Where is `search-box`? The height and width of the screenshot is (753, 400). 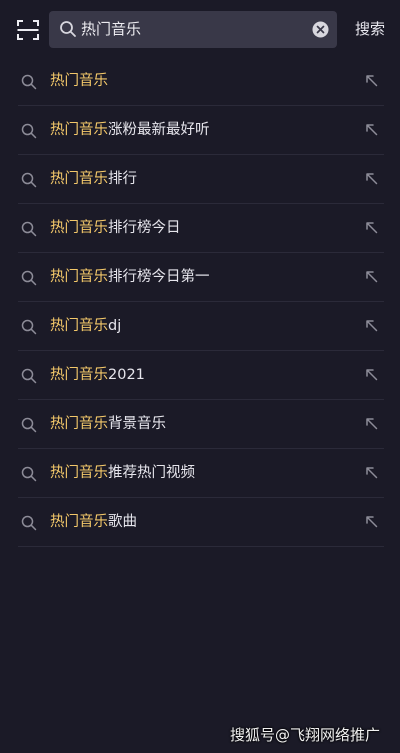 search-box is located at coordinates (193, 29).